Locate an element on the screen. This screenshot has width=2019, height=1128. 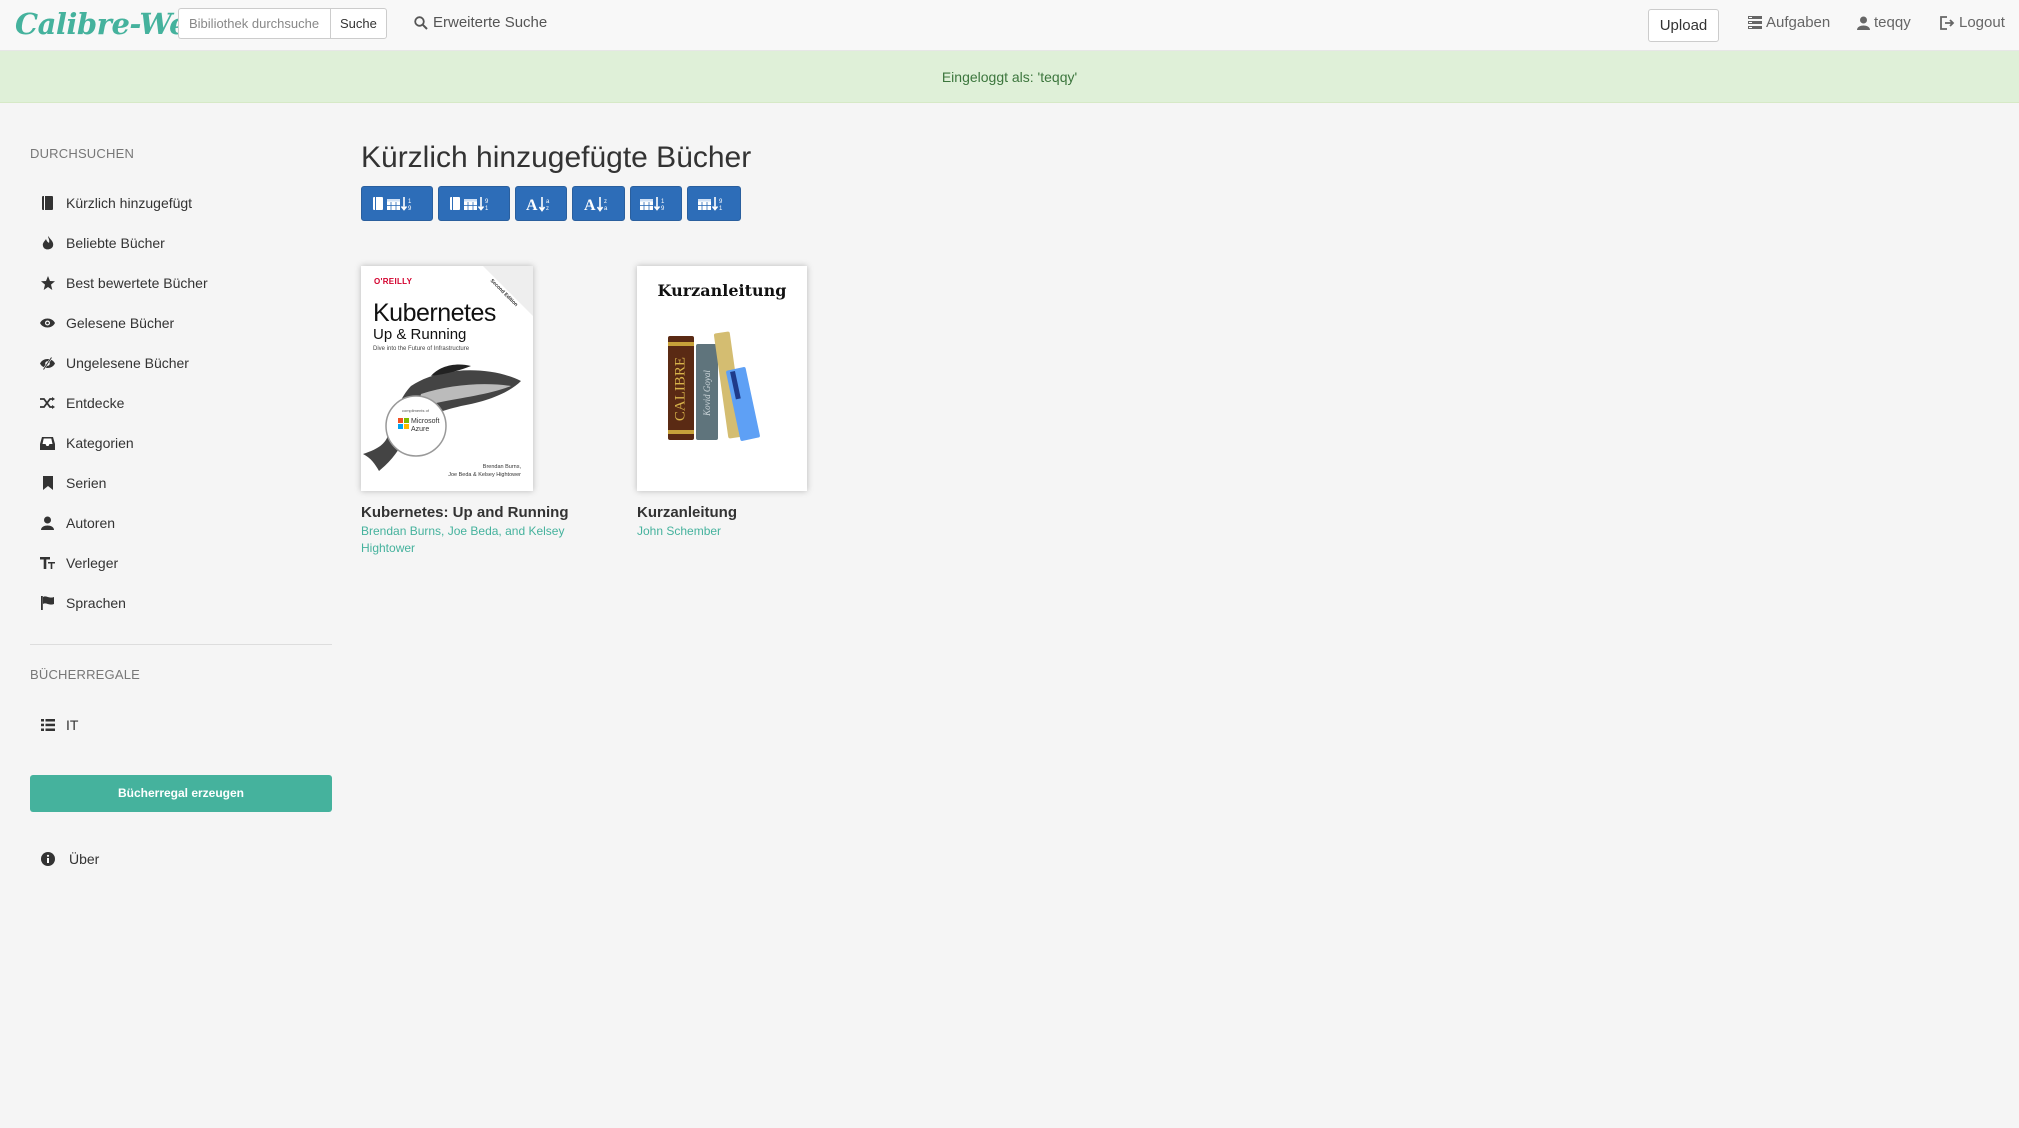
search-button: Suche is located at coordinates (358, 23).